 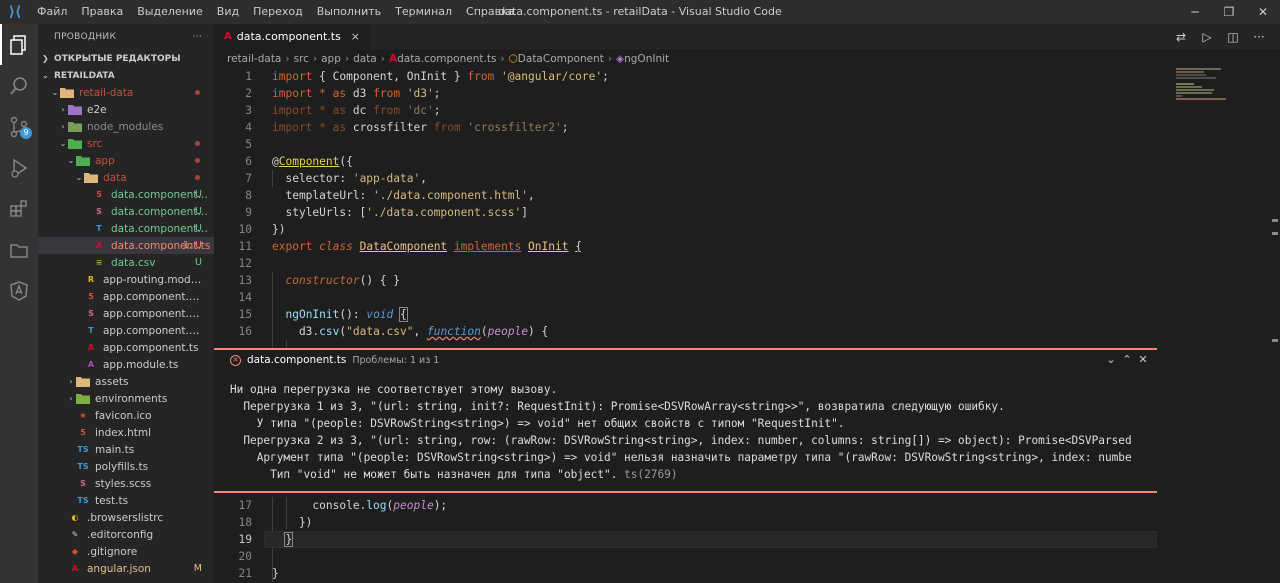 What do you see at coordinates (19, 167) in the screenshot?
I see `run-debug-icon` at bounding box center [19, 167].